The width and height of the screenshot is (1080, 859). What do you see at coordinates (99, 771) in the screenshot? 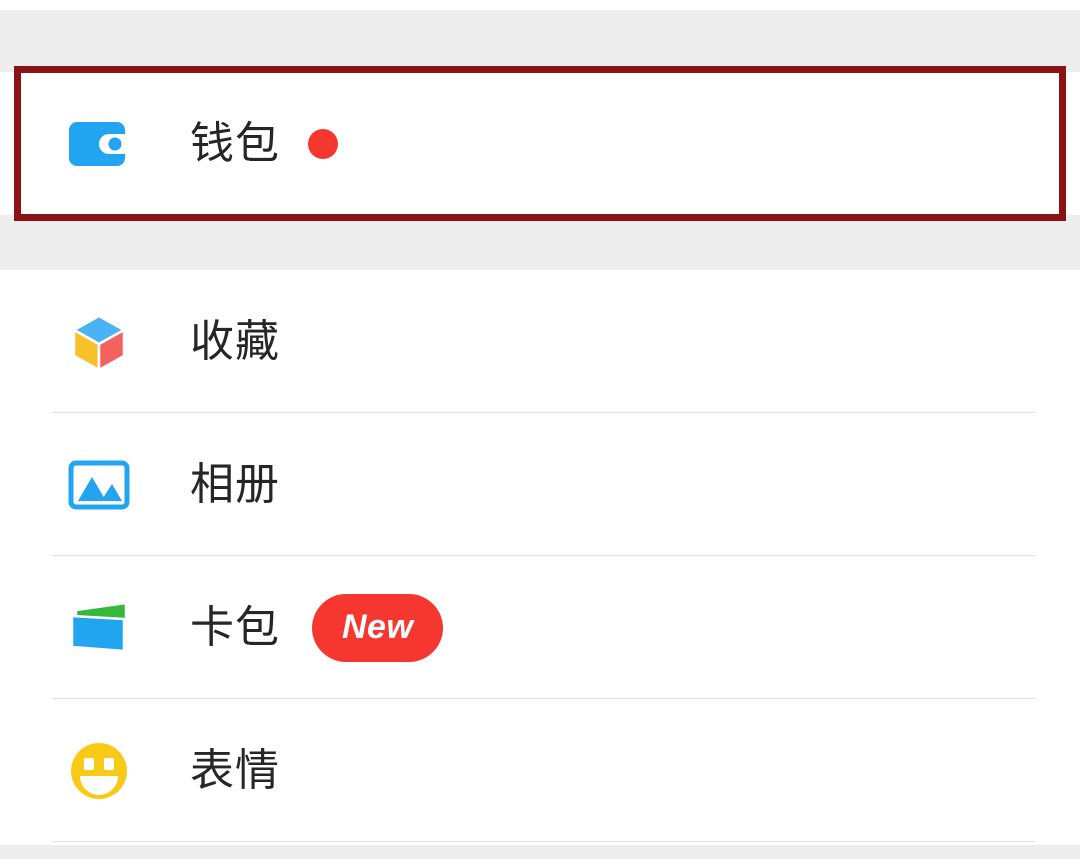
I see `smiley-icon` at bounding box center [99, 771].